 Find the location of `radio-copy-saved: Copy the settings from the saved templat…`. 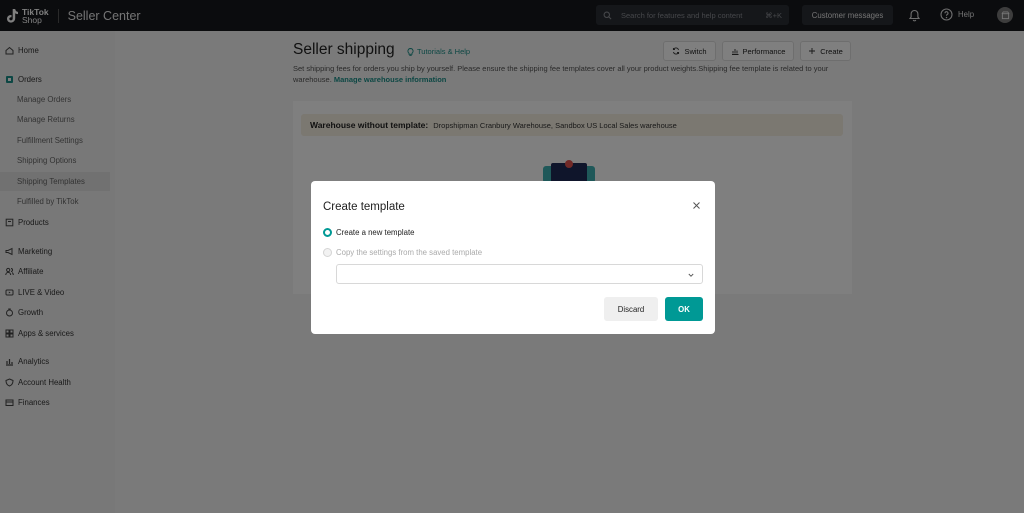

radio-copy-saved: Copy the settings from the saved templat… is located at coordinates (402, 252).